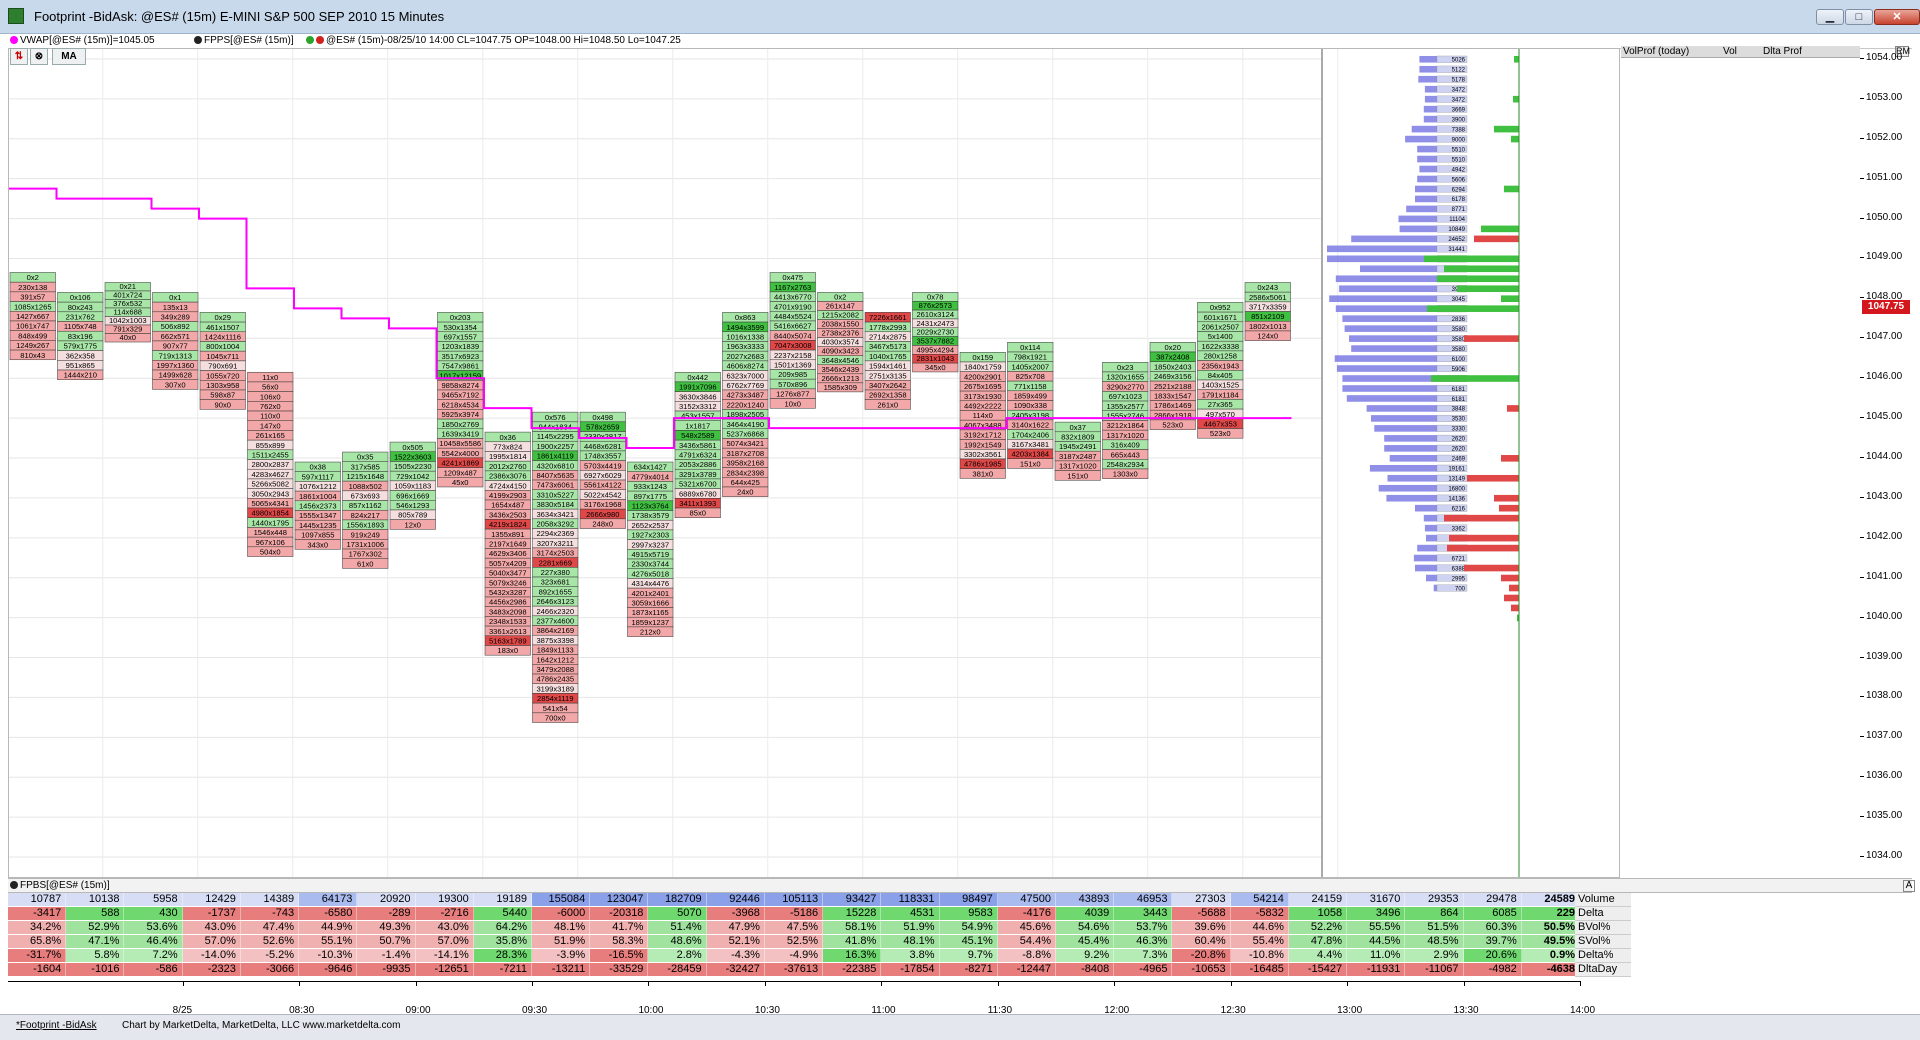 This screenshot has width=1920, height=1040. What do you see at coordinates (32, 355) in the screenshot?
I see `footprint-cell-label: 810x43` at bounding box center [32, 355].